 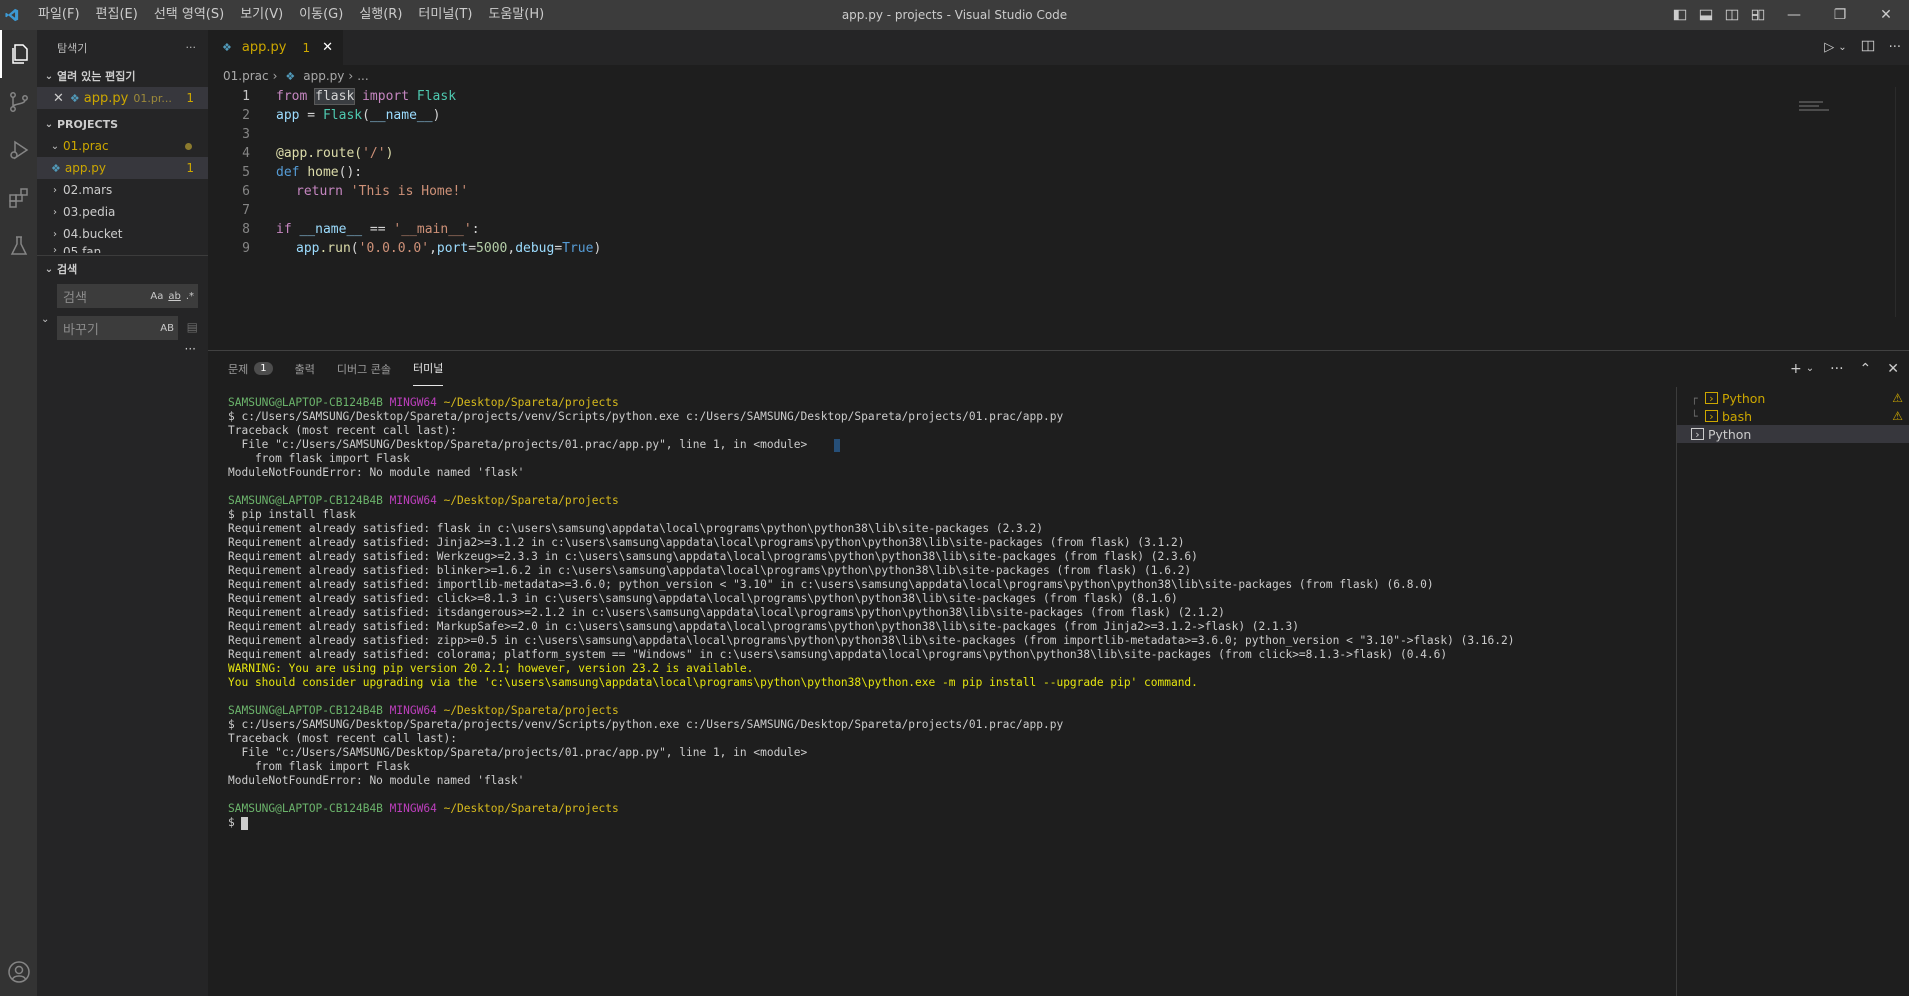 I want to click on tab-output: 출력, so click(x=305, y=368).